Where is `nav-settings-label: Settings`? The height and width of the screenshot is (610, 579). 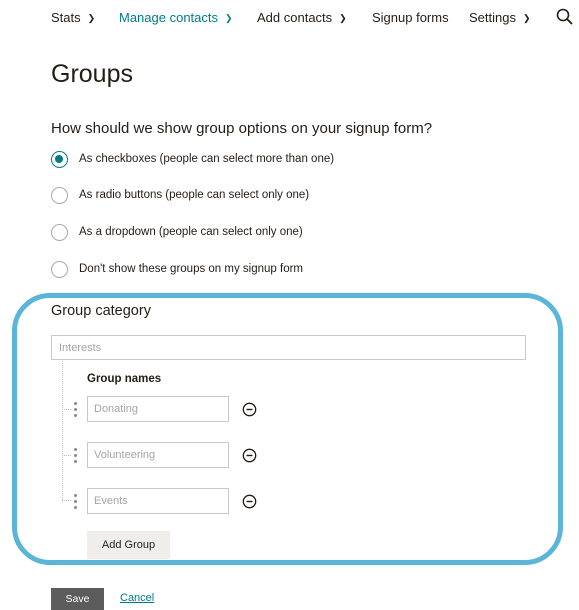 nav-settings-label: Settings is located at coordinates (492, 17).